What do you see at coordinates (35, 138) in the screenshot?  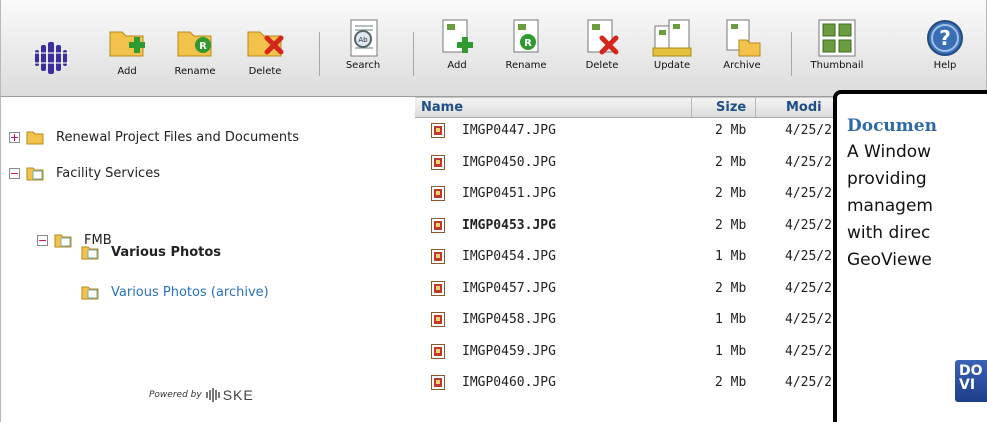 I see `folder-icon` at bounding box center [35, 138].